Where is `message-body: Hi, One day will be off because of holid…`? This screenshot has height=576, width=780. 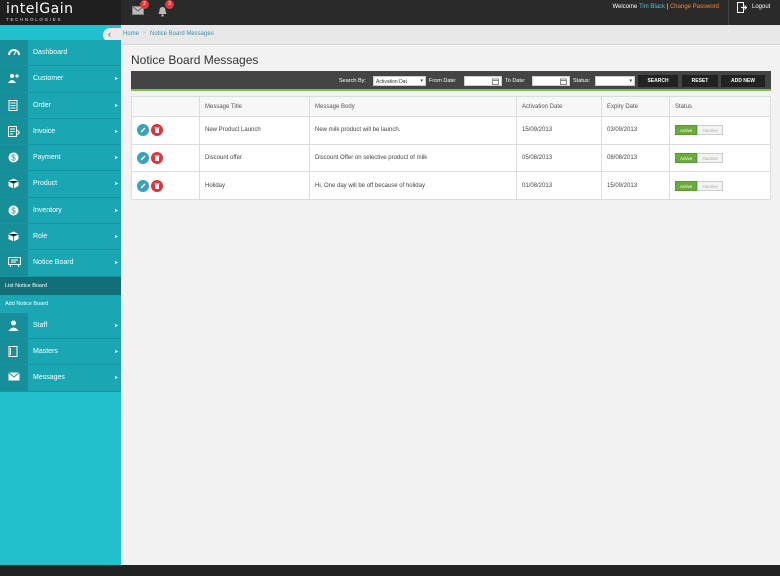 message-body: Hi, One day will be off because of holid… is located at coordinates (413, 186).